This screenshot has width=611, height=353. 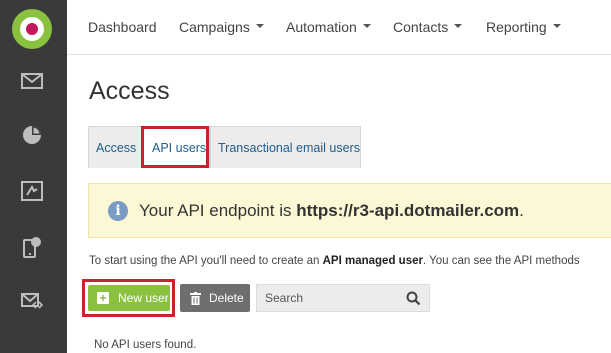 What do you see at coordinates (32, 135) in the screenshot?
I see `pie-chart-icon` at bounding box center [32, 135].